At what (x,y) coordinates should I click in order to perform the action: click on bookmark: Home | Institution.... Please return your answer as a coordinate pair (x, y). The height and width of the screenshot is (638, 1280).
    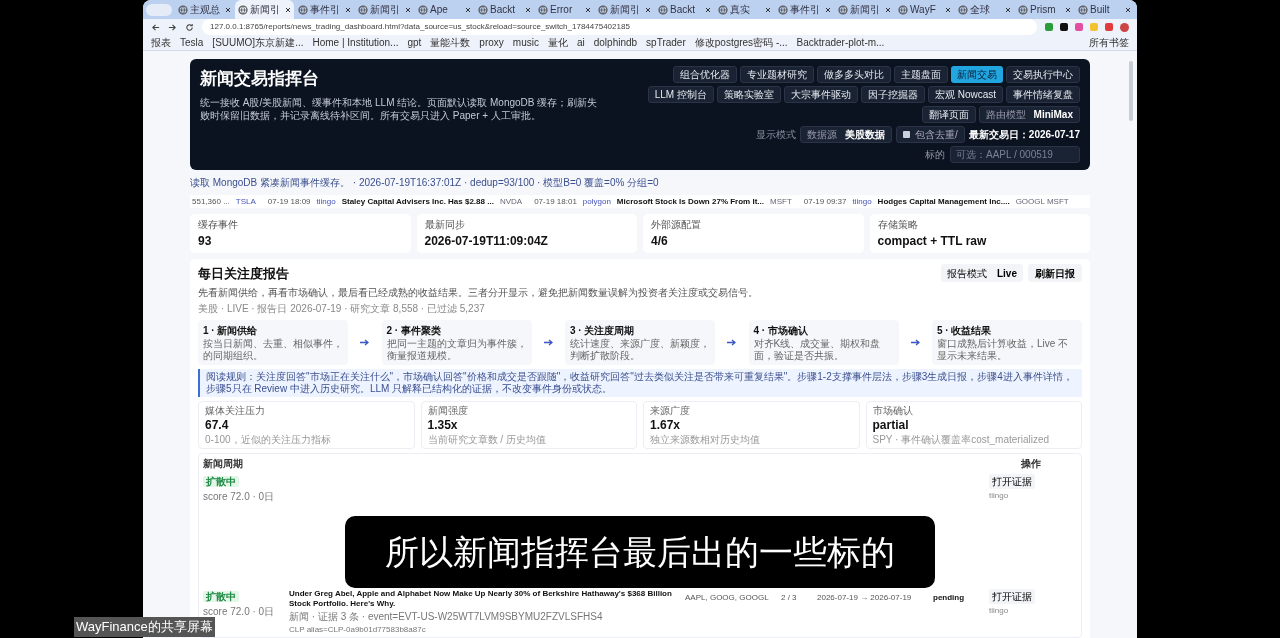
    Looking at the image, I should click on (355, 42).